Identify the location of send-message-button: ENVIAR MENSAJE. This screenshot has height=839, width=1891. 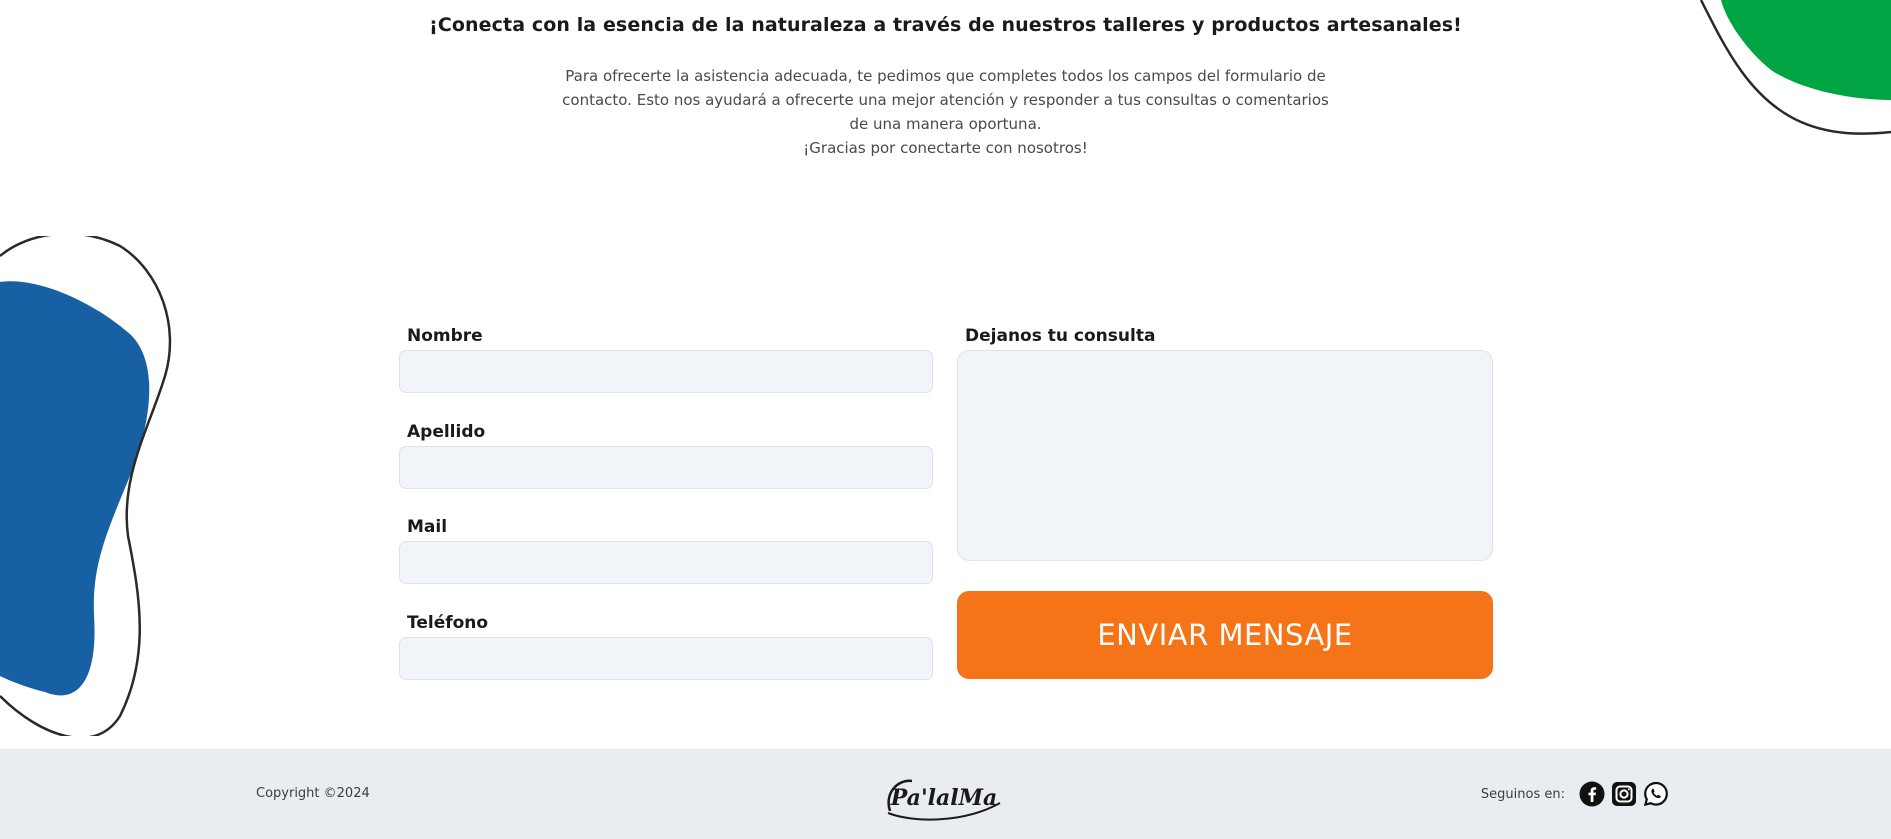
(1225, 635).